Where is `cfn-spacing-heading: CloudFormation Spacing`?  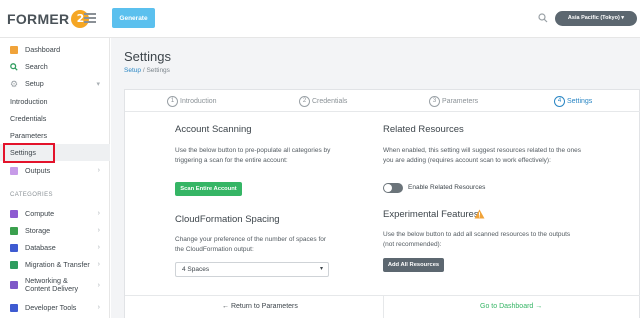 cfn-spacing-heading: CloudFormation Spacing is located at coordinates (227, 219).